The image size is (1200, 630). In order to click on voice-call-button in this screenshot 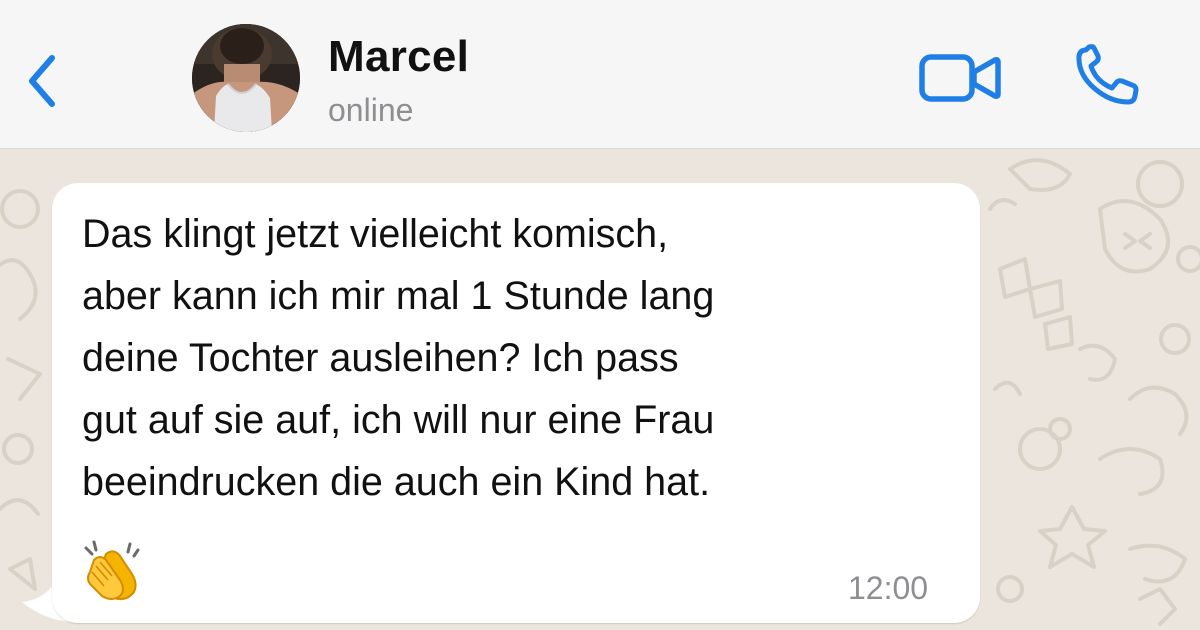, I will do `click(1107, 76)`.